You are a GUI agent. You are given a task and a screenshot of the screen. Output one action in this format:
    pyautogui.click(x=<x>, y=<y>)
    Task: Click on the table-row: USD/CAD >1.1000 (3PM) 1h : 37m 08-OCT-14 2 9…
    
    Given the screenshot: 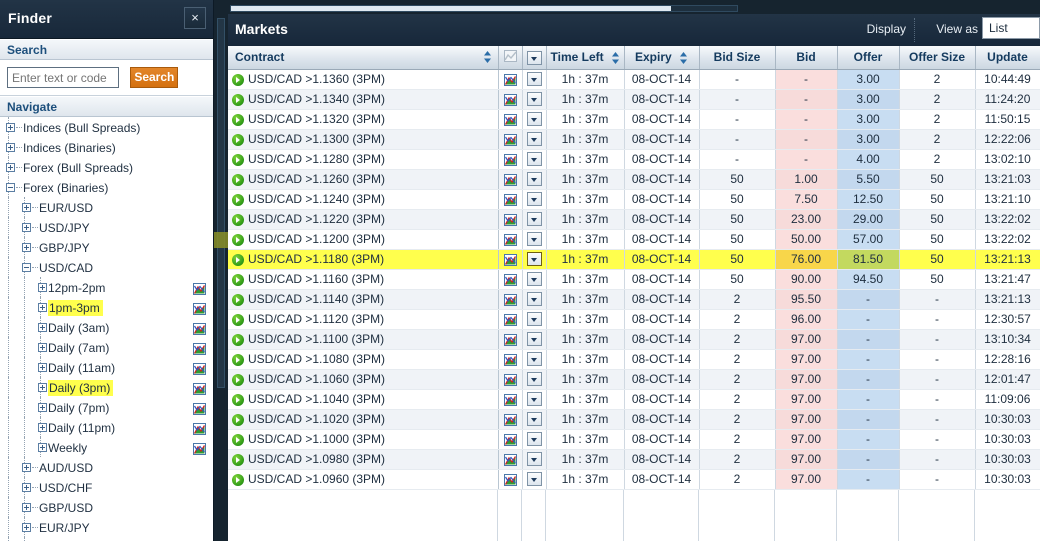 What is the action you would take?
    pyautogui.click(x=634, y=439)
    